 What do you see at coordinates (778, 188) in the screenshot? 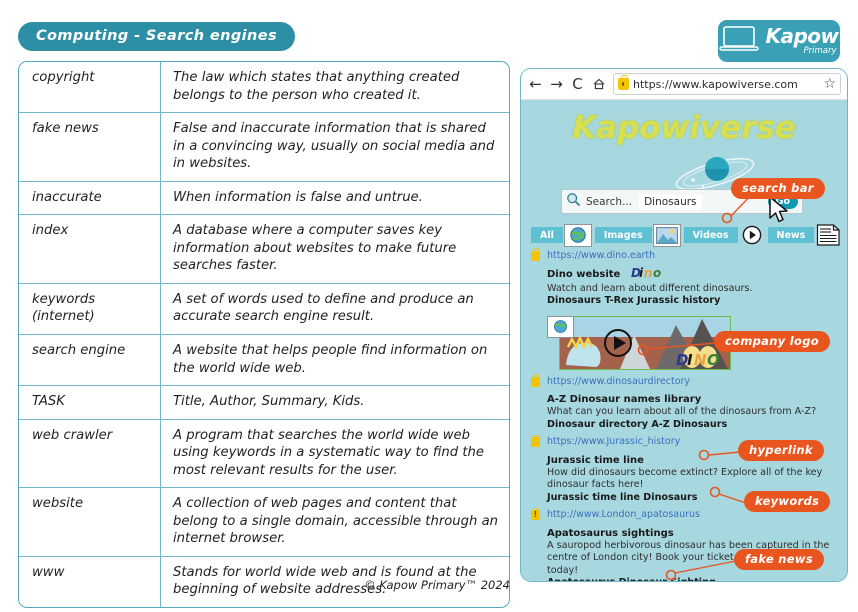
I see `callout-search-bar: search bar` at bounding box center [778, 188].